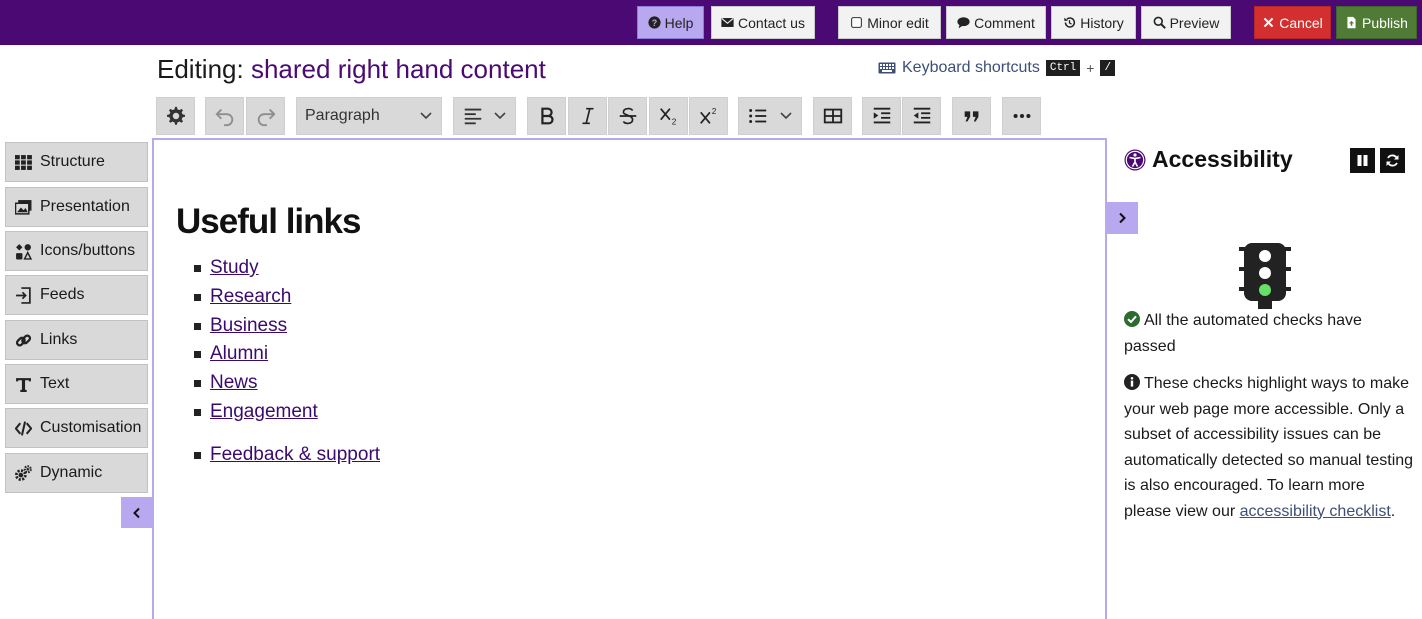 Image resolution: width=1422 pixels, height=619 pixels. Describe the element at coordinates (1351, 22) in the screenshot. I see `file-upload-icon` at that location.